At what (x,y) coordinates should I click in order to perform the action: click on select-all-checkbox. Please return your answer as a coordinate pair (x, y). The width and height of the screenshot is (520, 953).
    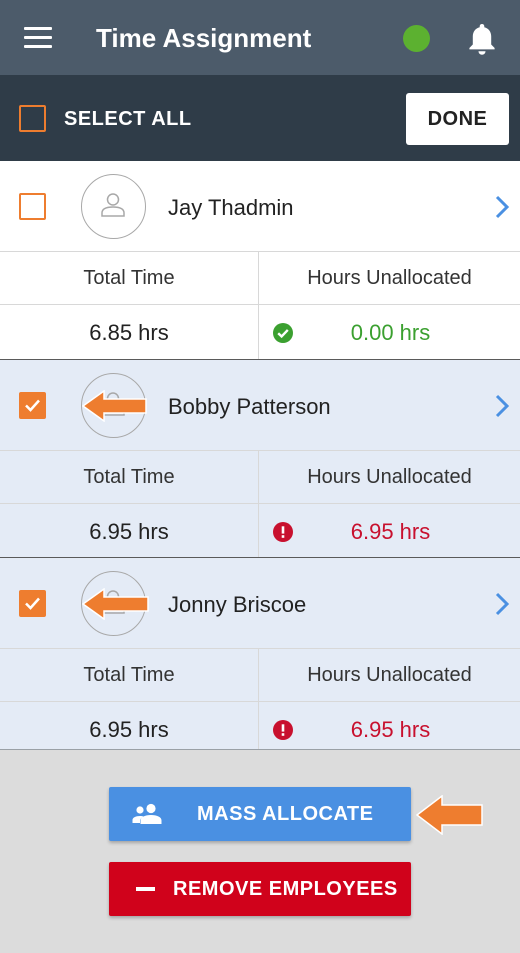
    Looking at the image, I should click on (32, 118).